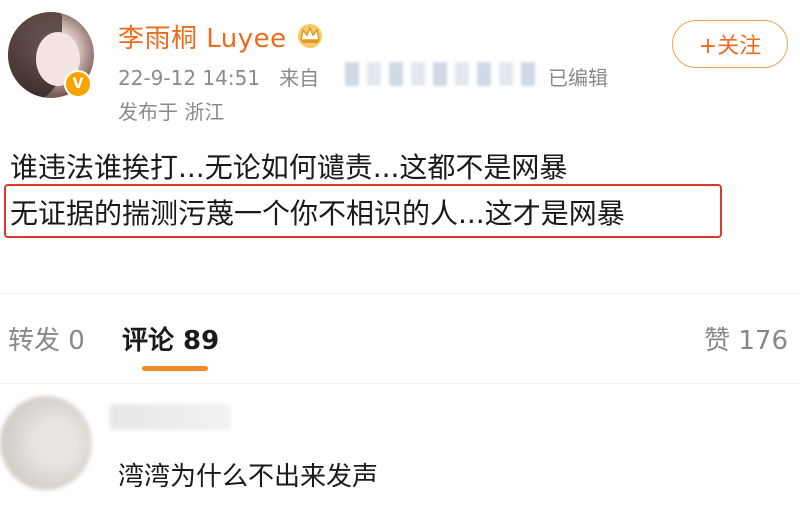 The width and height of the screenshot is (800, 509). I want to click on post-meta: 22-9-12 14:51 来自, so click(218, 76).